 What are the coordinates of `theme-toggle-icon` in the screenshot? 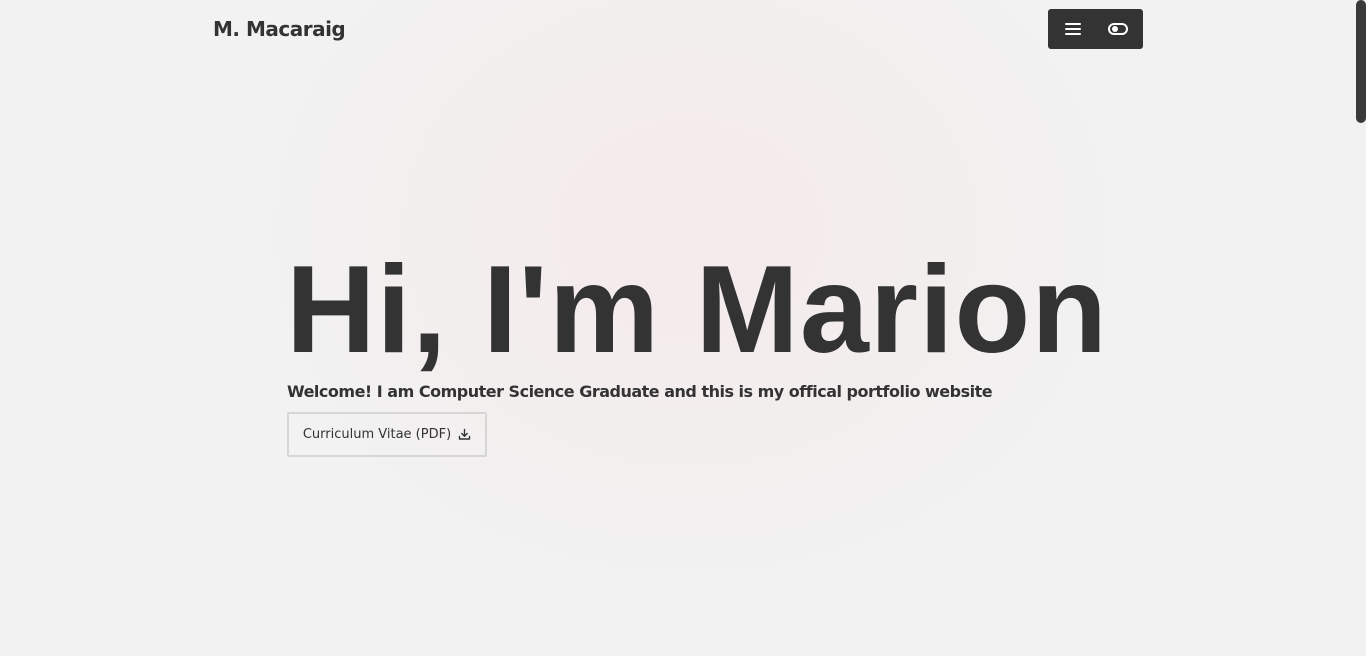 It's located at (1118, 29).